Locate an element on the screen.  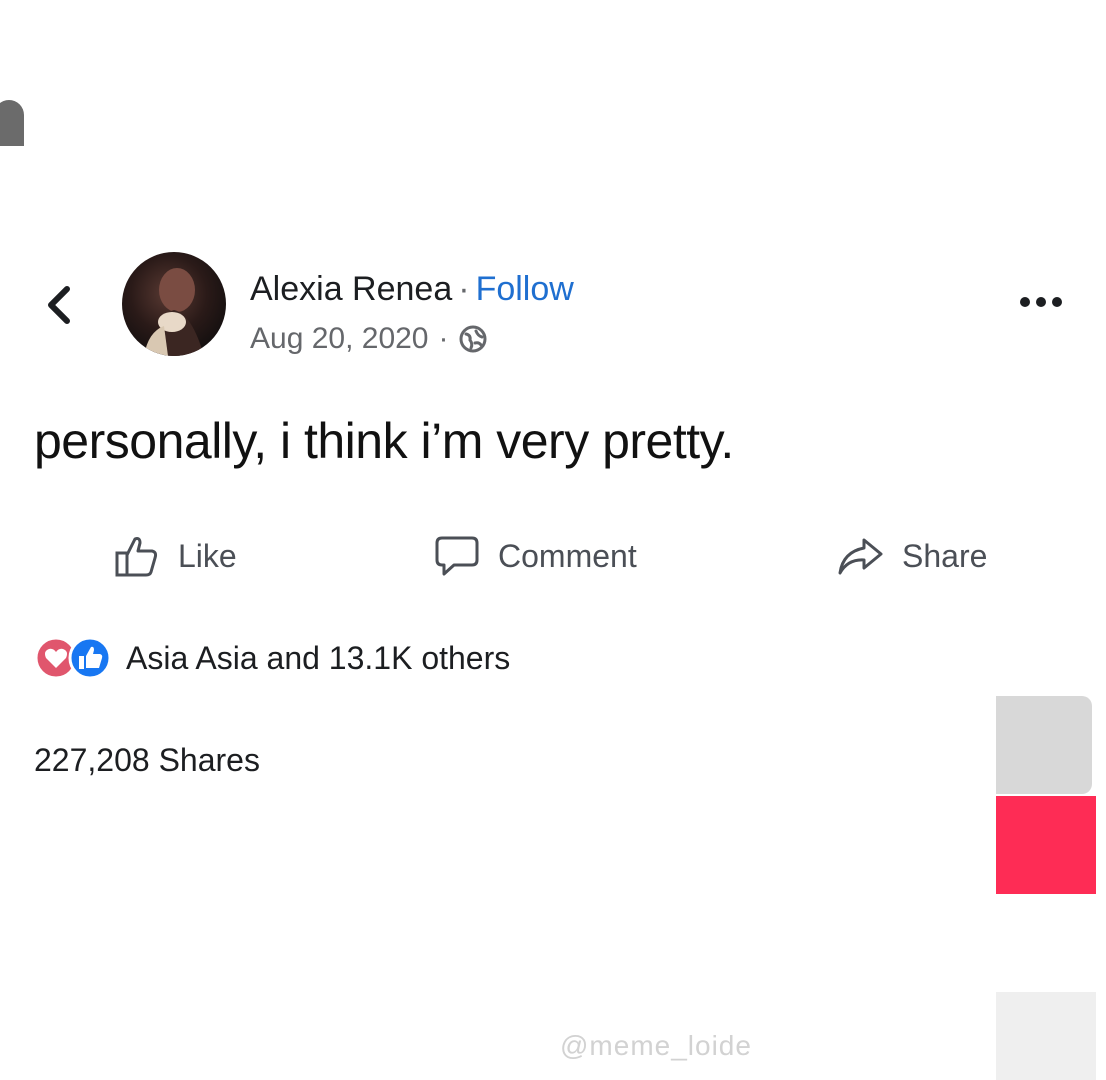
post-text: personally, i think i’m very pretty. is located at coordinates (384, 441).